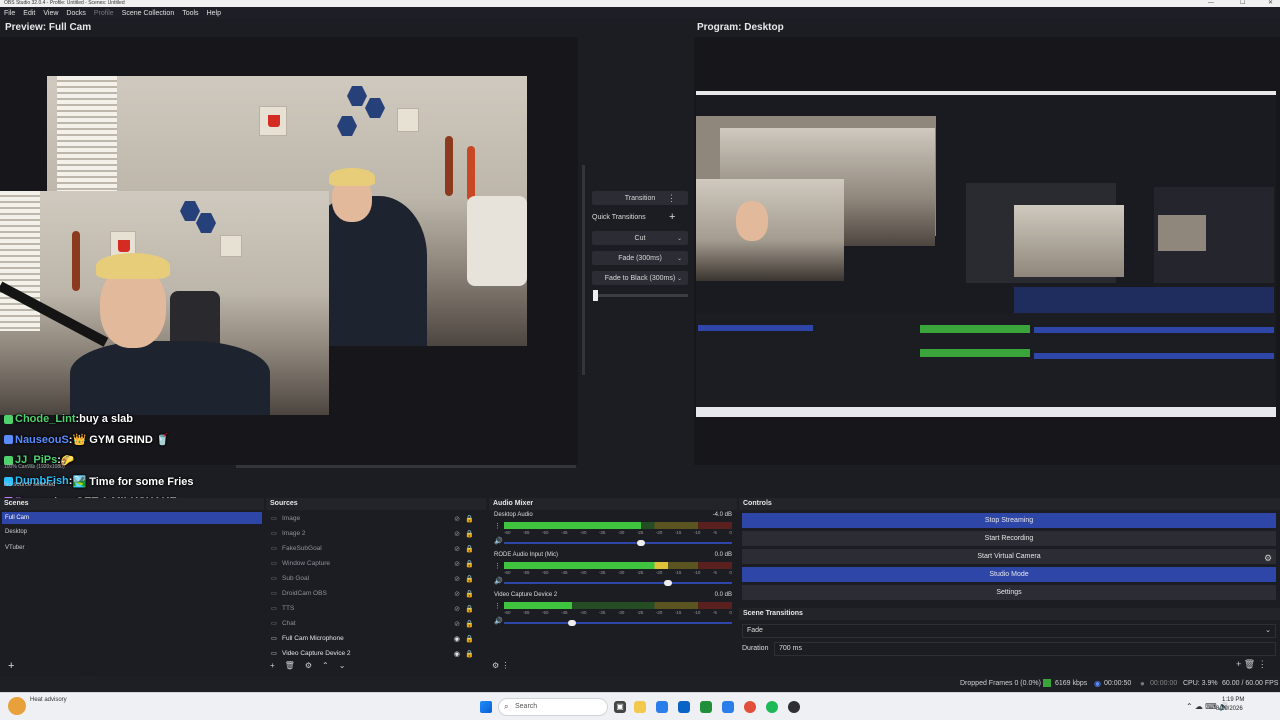 The image size is (1280, 720). What do you see at coordinates (272, 665) in the screenshot?
I see `add-source-icon: +` at bounding box center [272, 665].